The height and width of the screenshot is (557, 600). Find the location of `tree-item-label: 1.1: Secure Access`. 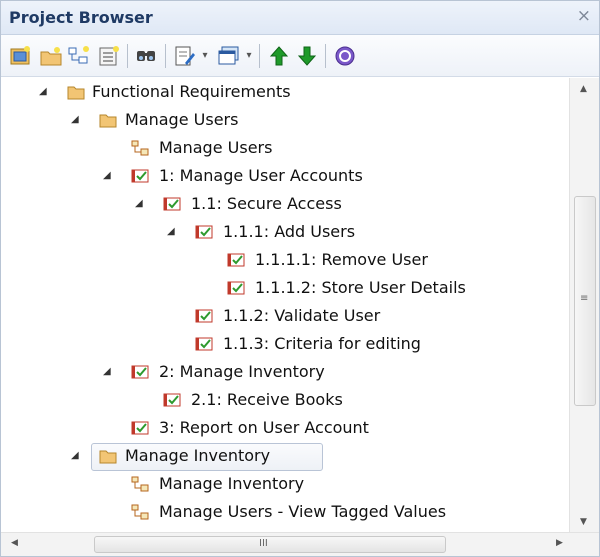

tree-item-label: 1.1: Secure Access is located at coordinates (266, 203).